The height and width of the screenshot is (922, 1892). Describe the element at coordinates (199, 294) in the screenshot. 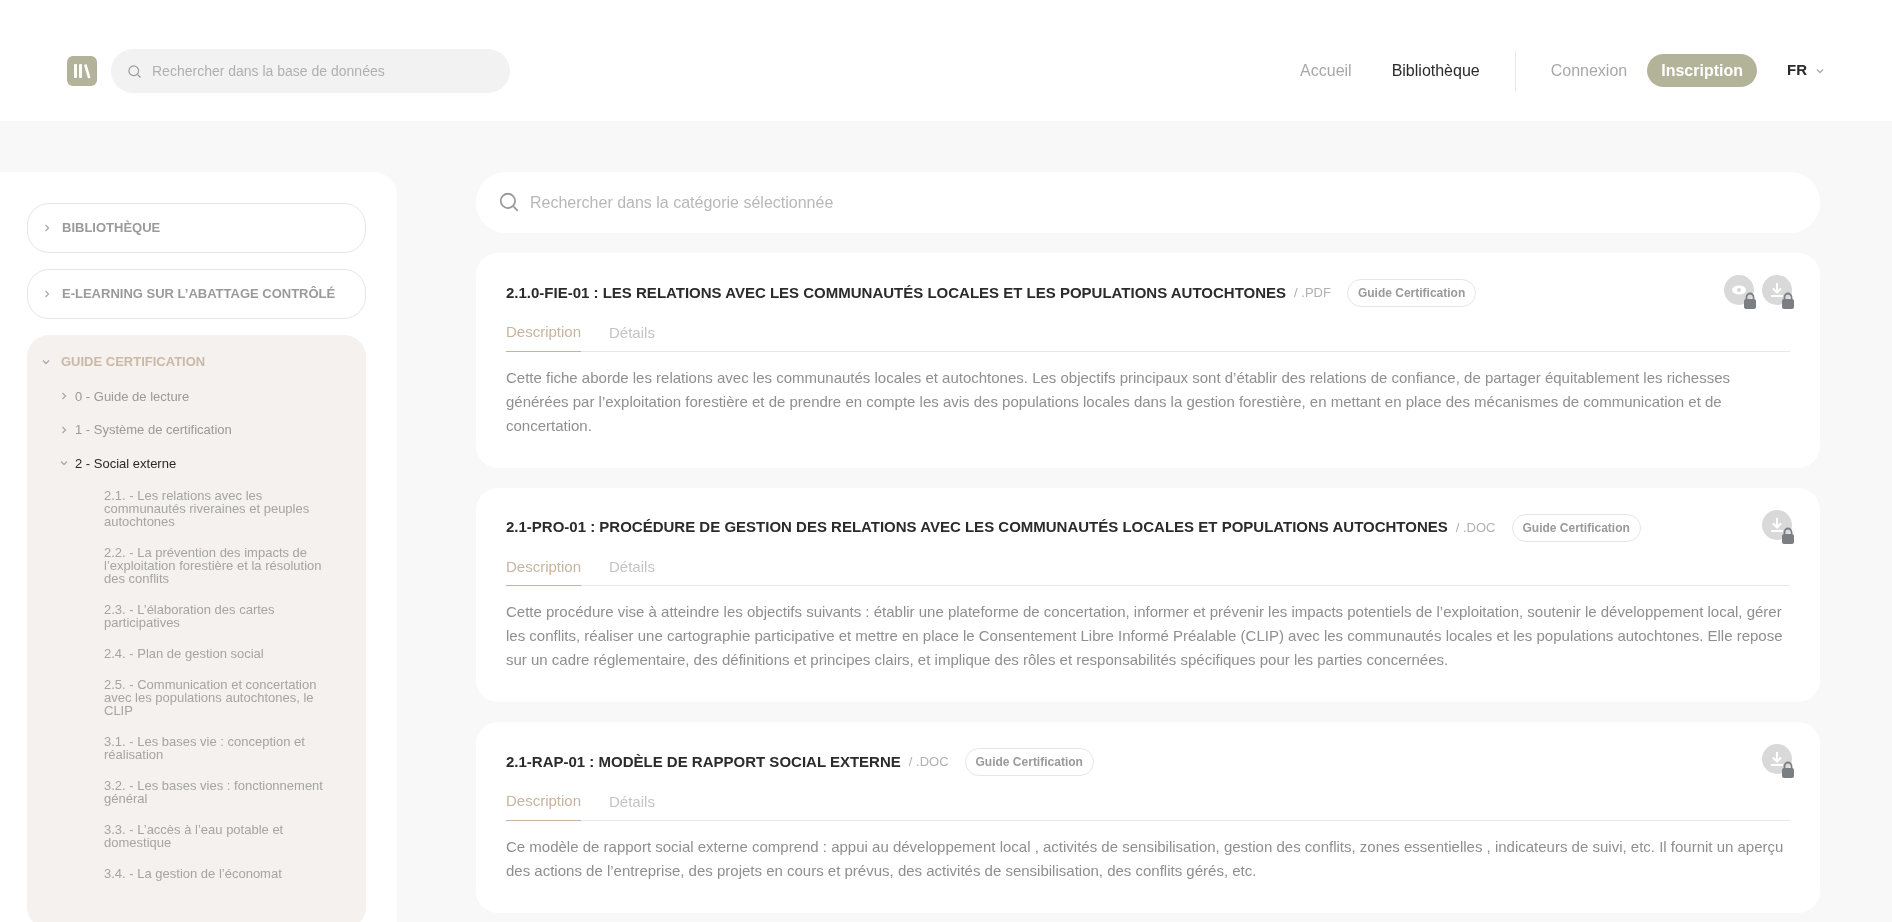

I see `category-label: E-LEARNING SUR L’ABATTAGE CONTRÔLÉ` at that location.